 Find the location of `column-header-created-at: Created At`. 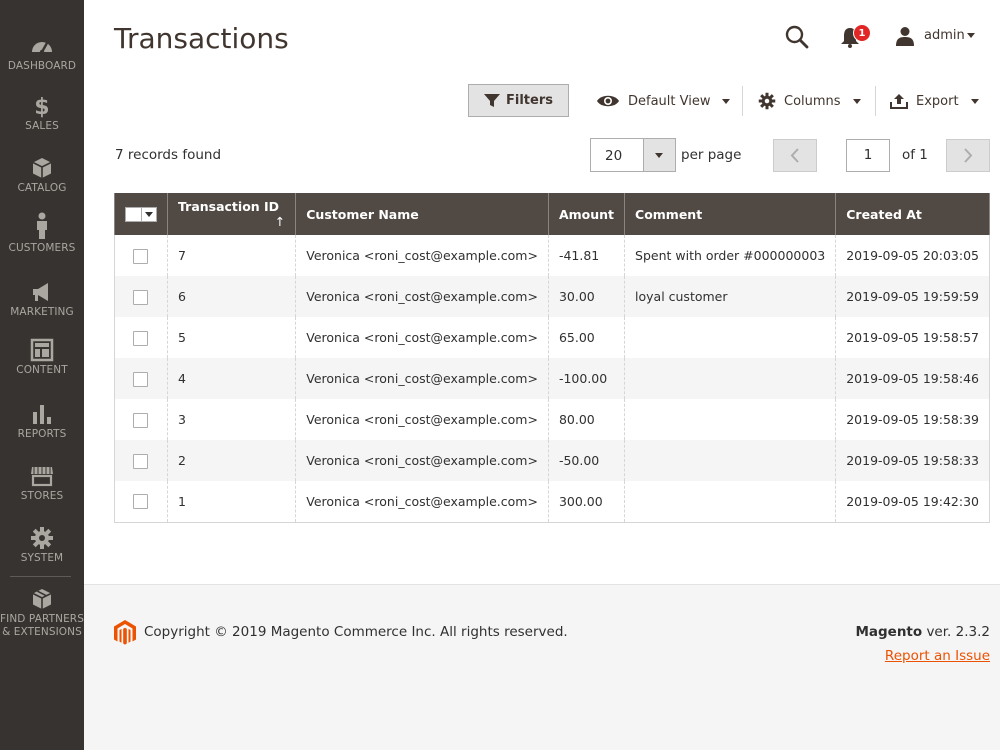

column-header-created-at: Created At is located at coordinates (912, 214).